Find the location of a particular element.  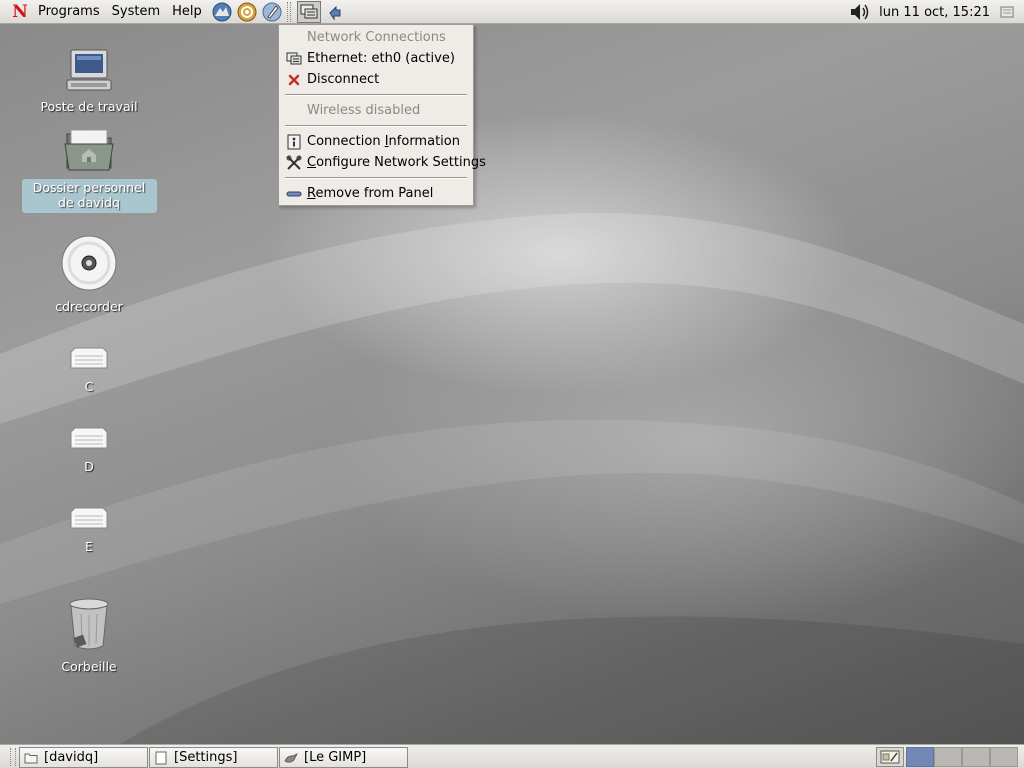

taskbar-button-label: [davidq] is located at coordinates (71, 757).